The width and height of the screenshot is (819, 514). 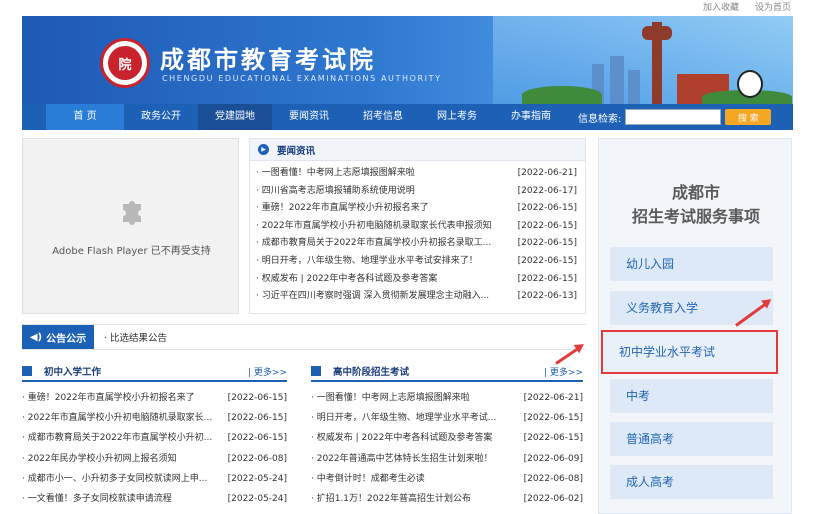 What do you see at coordinates (695, 192) in the screenshot?
I see `services-title-line1: 成都市` at bounding box center [695, 192].